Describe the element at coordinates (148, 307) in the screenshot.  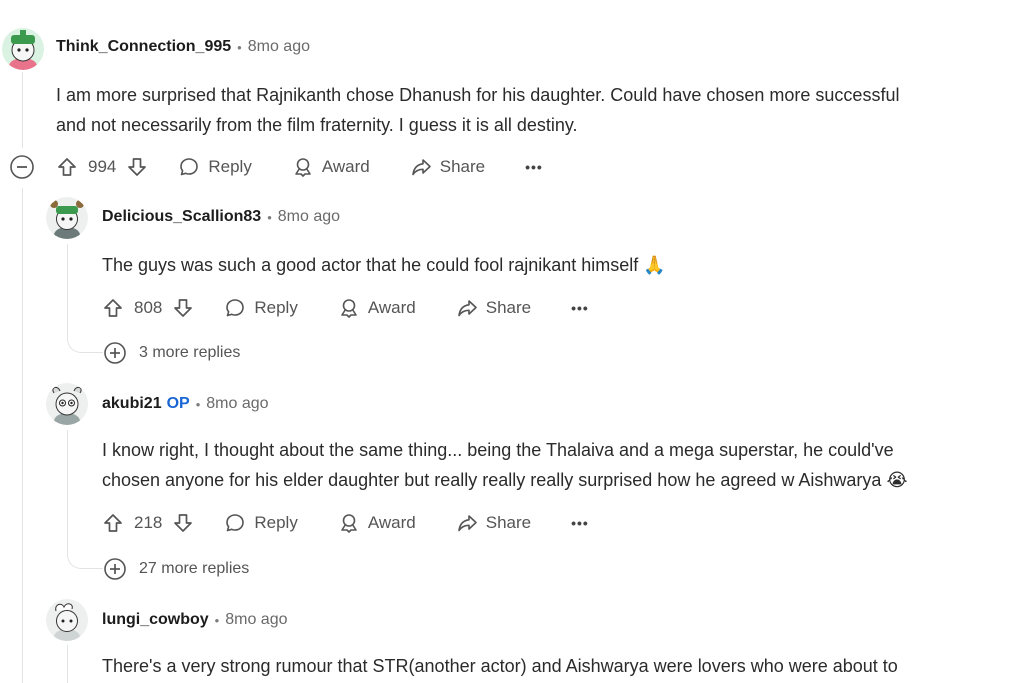
I see `vote-count: 808` at that location.